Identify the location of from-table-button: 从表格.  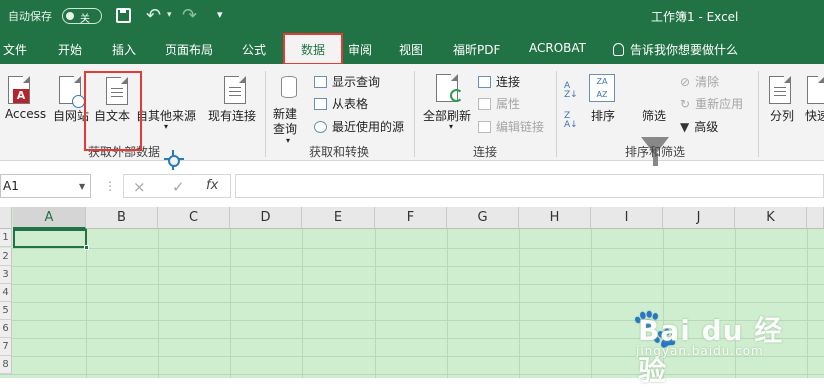
(341, 103).